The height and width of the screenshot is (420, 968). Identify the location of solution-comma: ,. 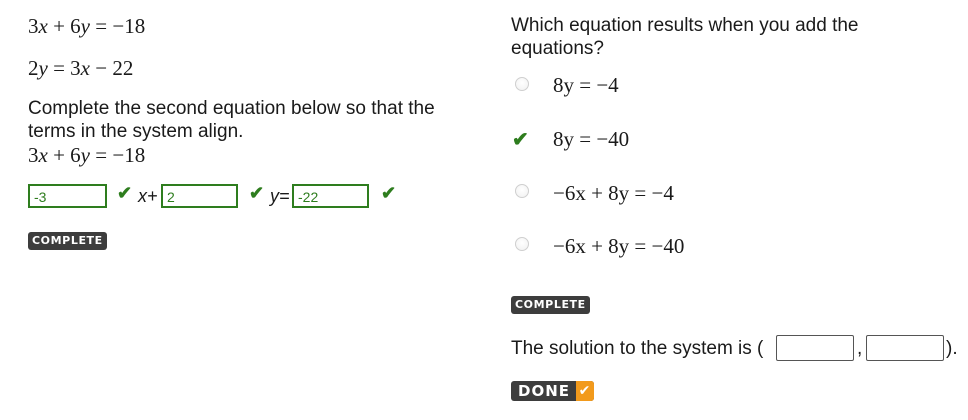
(860, 348).